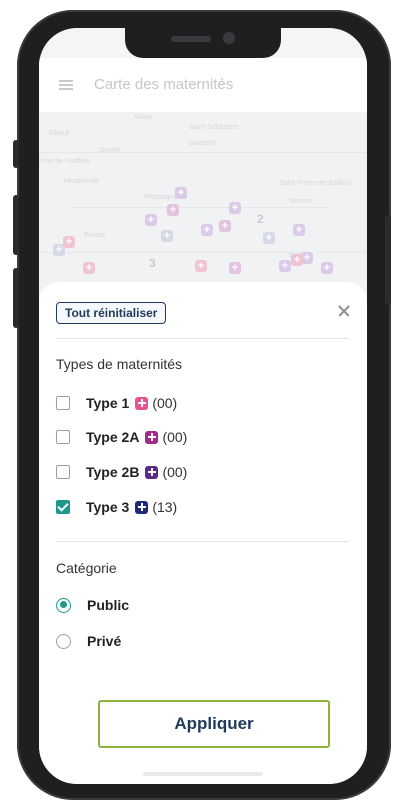  What do you see at coordinates (63, 605) in the screenshot?
I see `public-radio` at bounding box center [63, 605].